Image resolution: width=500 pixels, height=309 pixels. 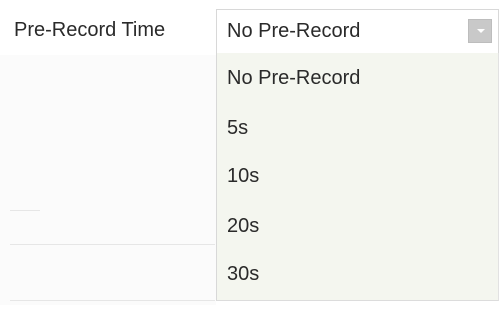 What do you see at coordinates (243, 274) in the screenshot?
I see `option-30s: 30s` at bounding box center [243, 274].